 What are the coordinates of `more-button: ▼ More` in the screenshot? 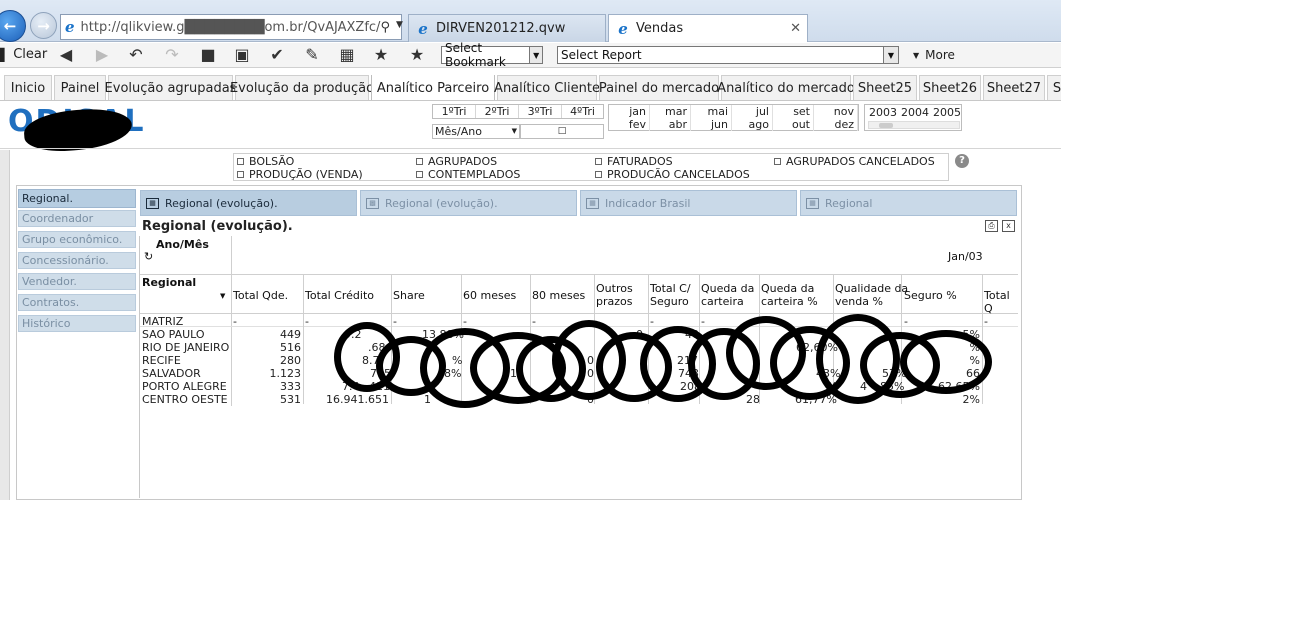 It's located at (934, 55).